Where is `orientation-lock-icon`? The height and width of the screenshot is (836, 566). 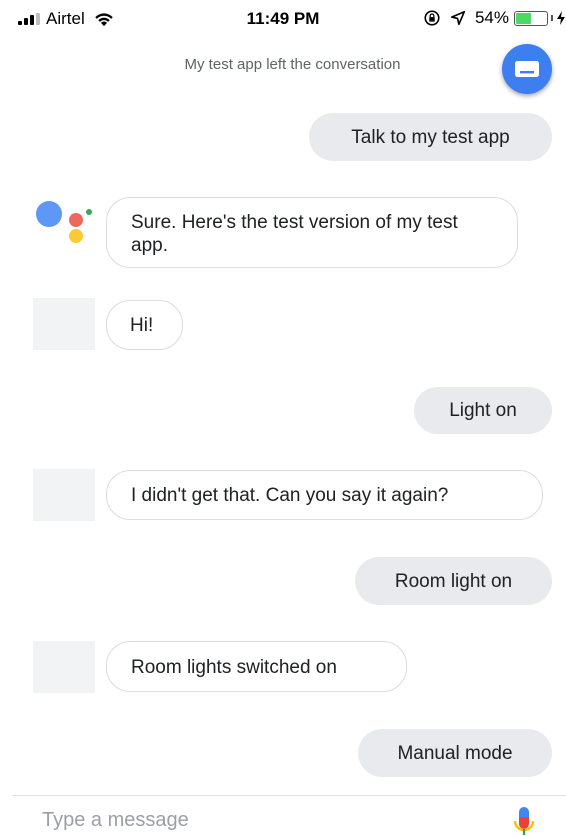 orientation-lock-icon is located at coordinates (432, 18).